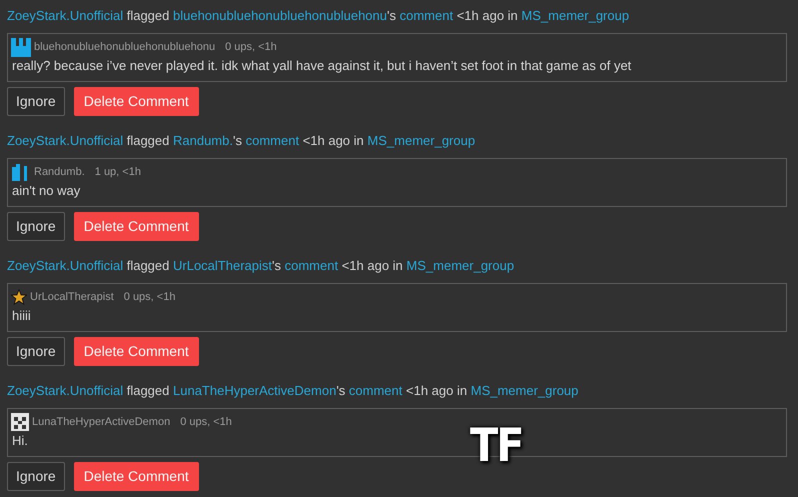 This screenshot has width=798, height=497. I want to click on user-link: LunaTheHyperActiveDemon, so click(254, 390).